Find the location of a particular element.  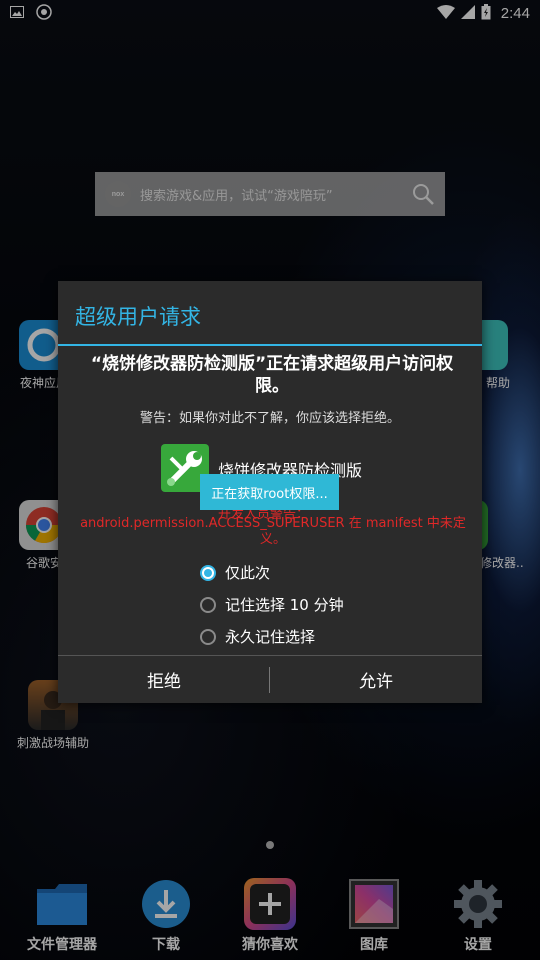

option-once: 仅此次 is located at coordinates (235, 572).